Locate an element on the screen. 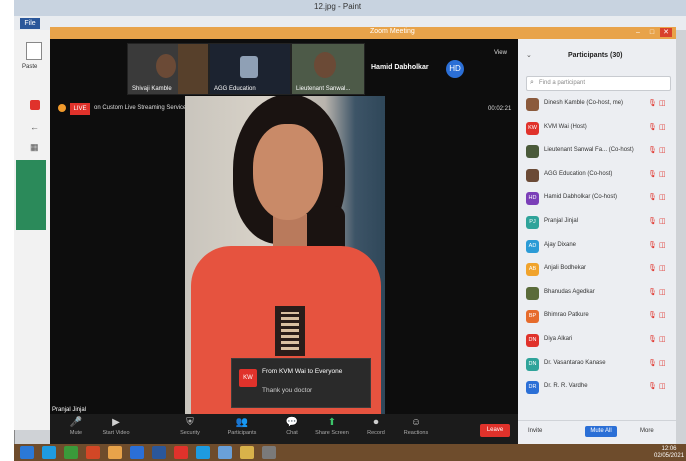 This screenshot has width=686, height=461. zoom-window-title: Zoom Meeting is located at coordinates (392, 31).